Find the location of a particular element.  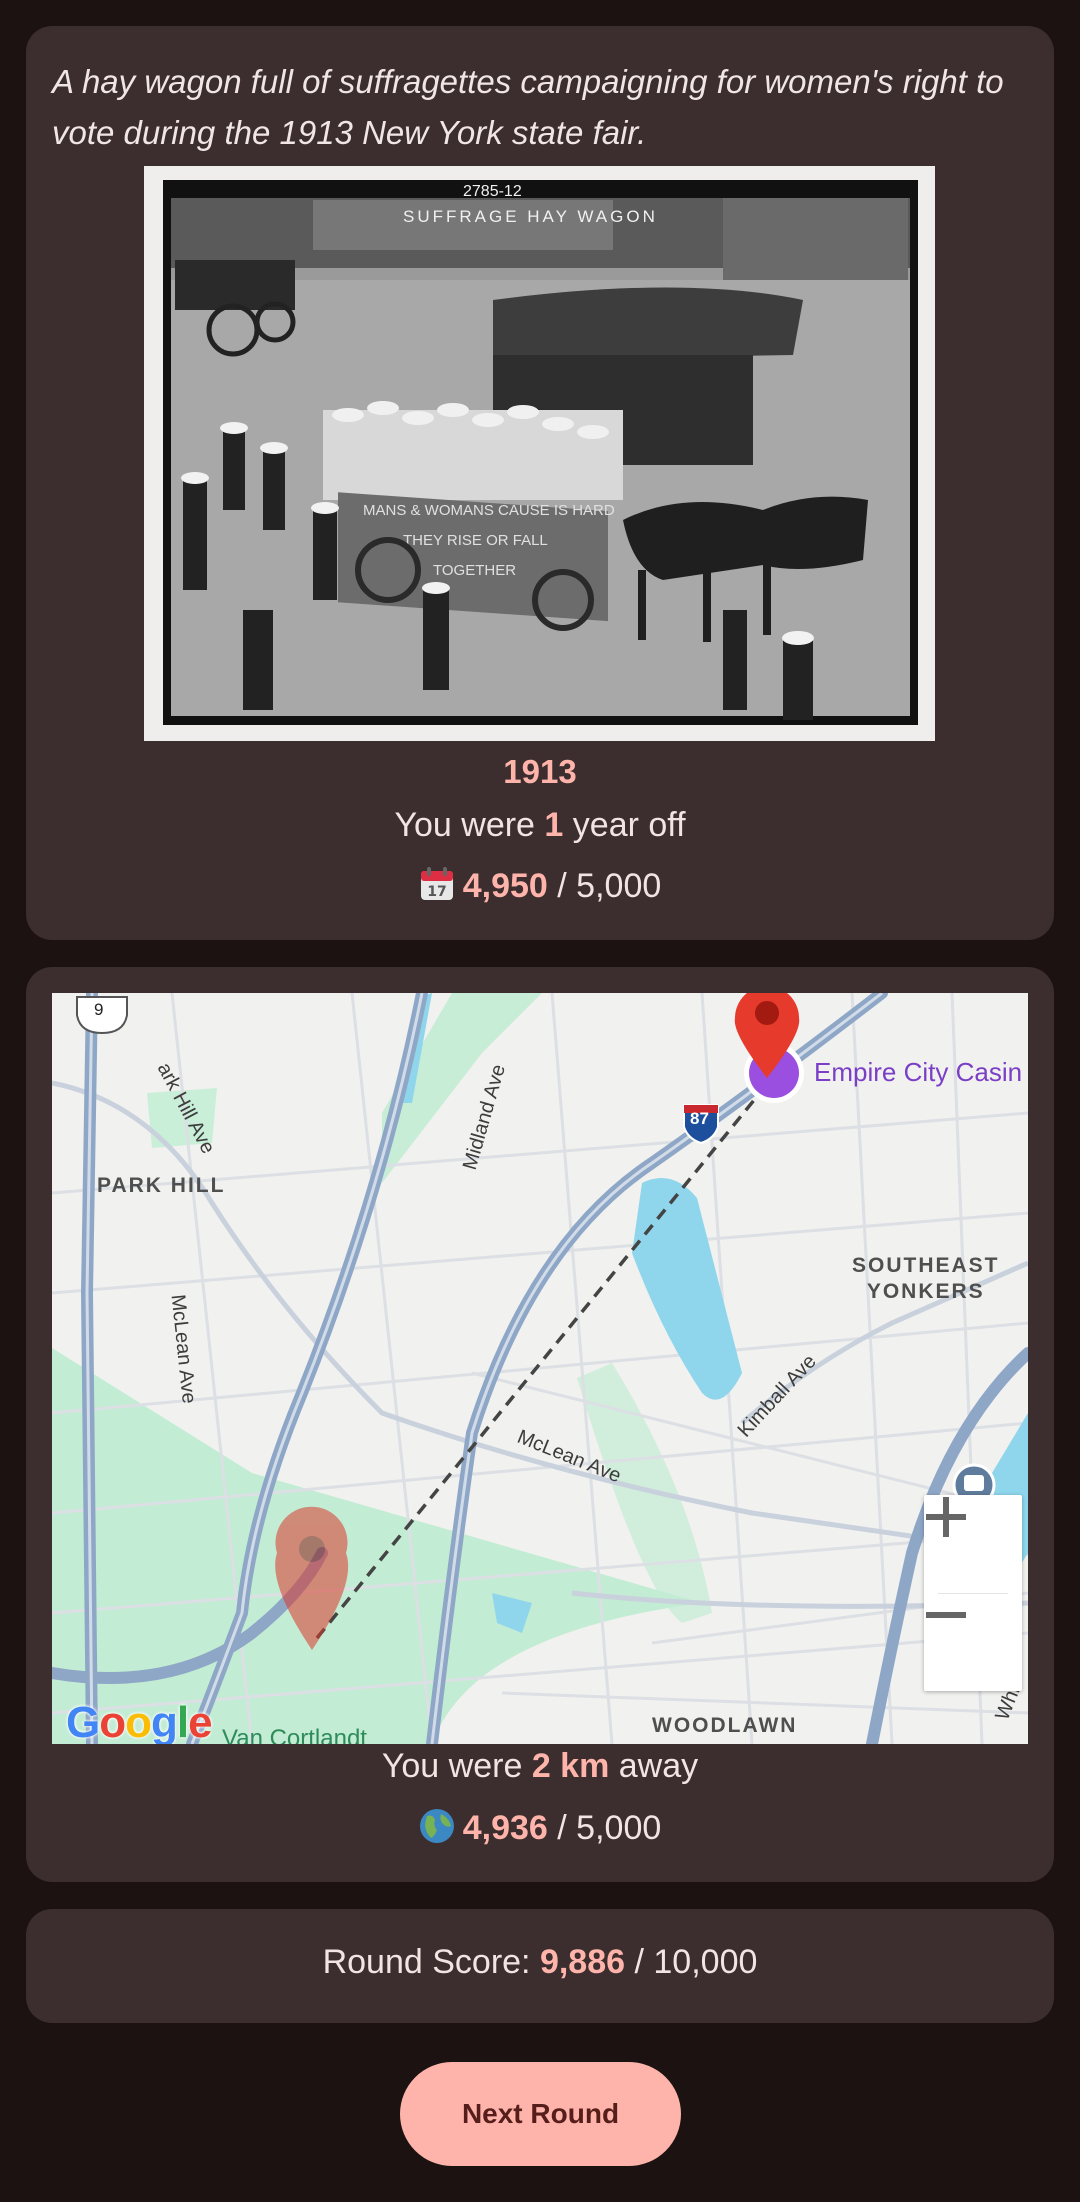

location-score-value: 4,936 is located at coordinates (505, 1828).